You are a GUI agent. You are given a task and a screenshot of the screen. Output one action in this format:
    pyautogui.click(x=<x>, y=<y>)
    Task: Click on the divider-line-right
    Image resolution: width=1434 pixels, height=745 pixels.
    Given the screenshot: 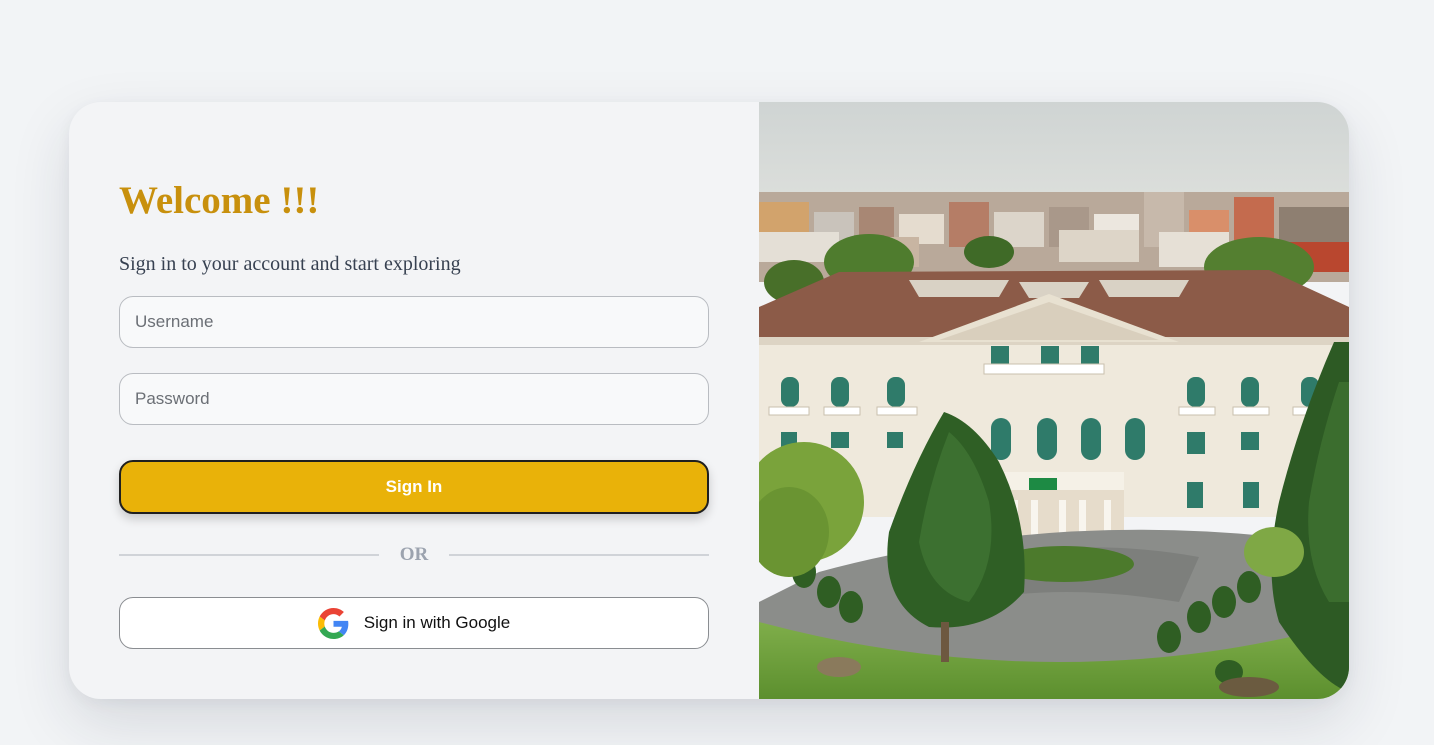 What is the action you would take?
    pyautogui.click(x=579, y=555)
    